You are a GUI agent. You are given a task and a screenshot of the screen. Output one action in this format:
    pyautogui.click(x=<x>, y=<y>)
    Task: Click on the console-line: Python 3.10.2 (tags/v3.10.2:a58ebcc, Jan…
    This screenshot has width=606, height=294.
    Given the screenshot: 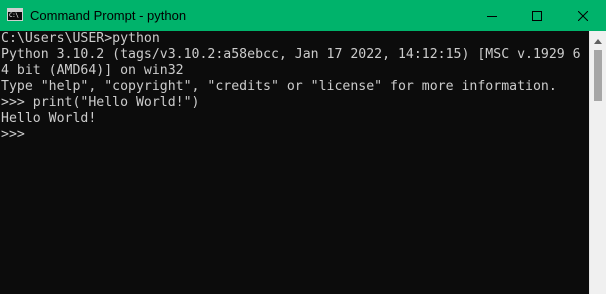 What is the action you would take?
    pyautogui.click(x=291, y=54)
    